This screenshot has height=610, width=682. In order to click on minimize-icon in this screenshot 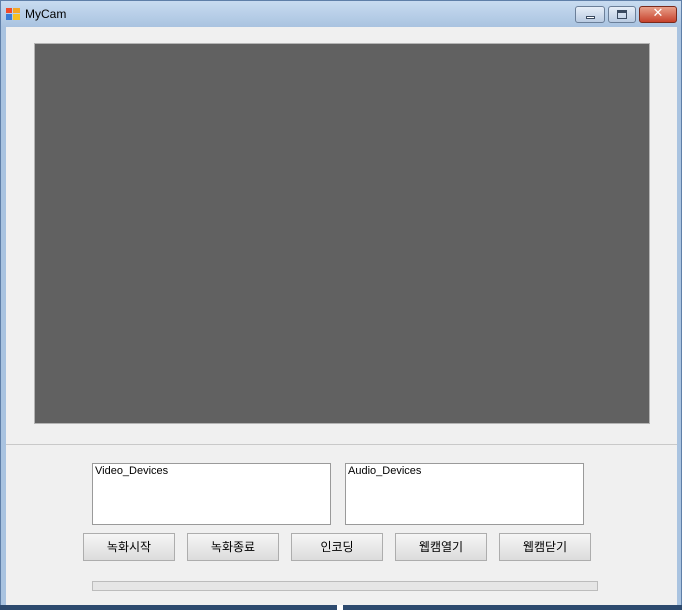, I will do `click(590, 17)`.